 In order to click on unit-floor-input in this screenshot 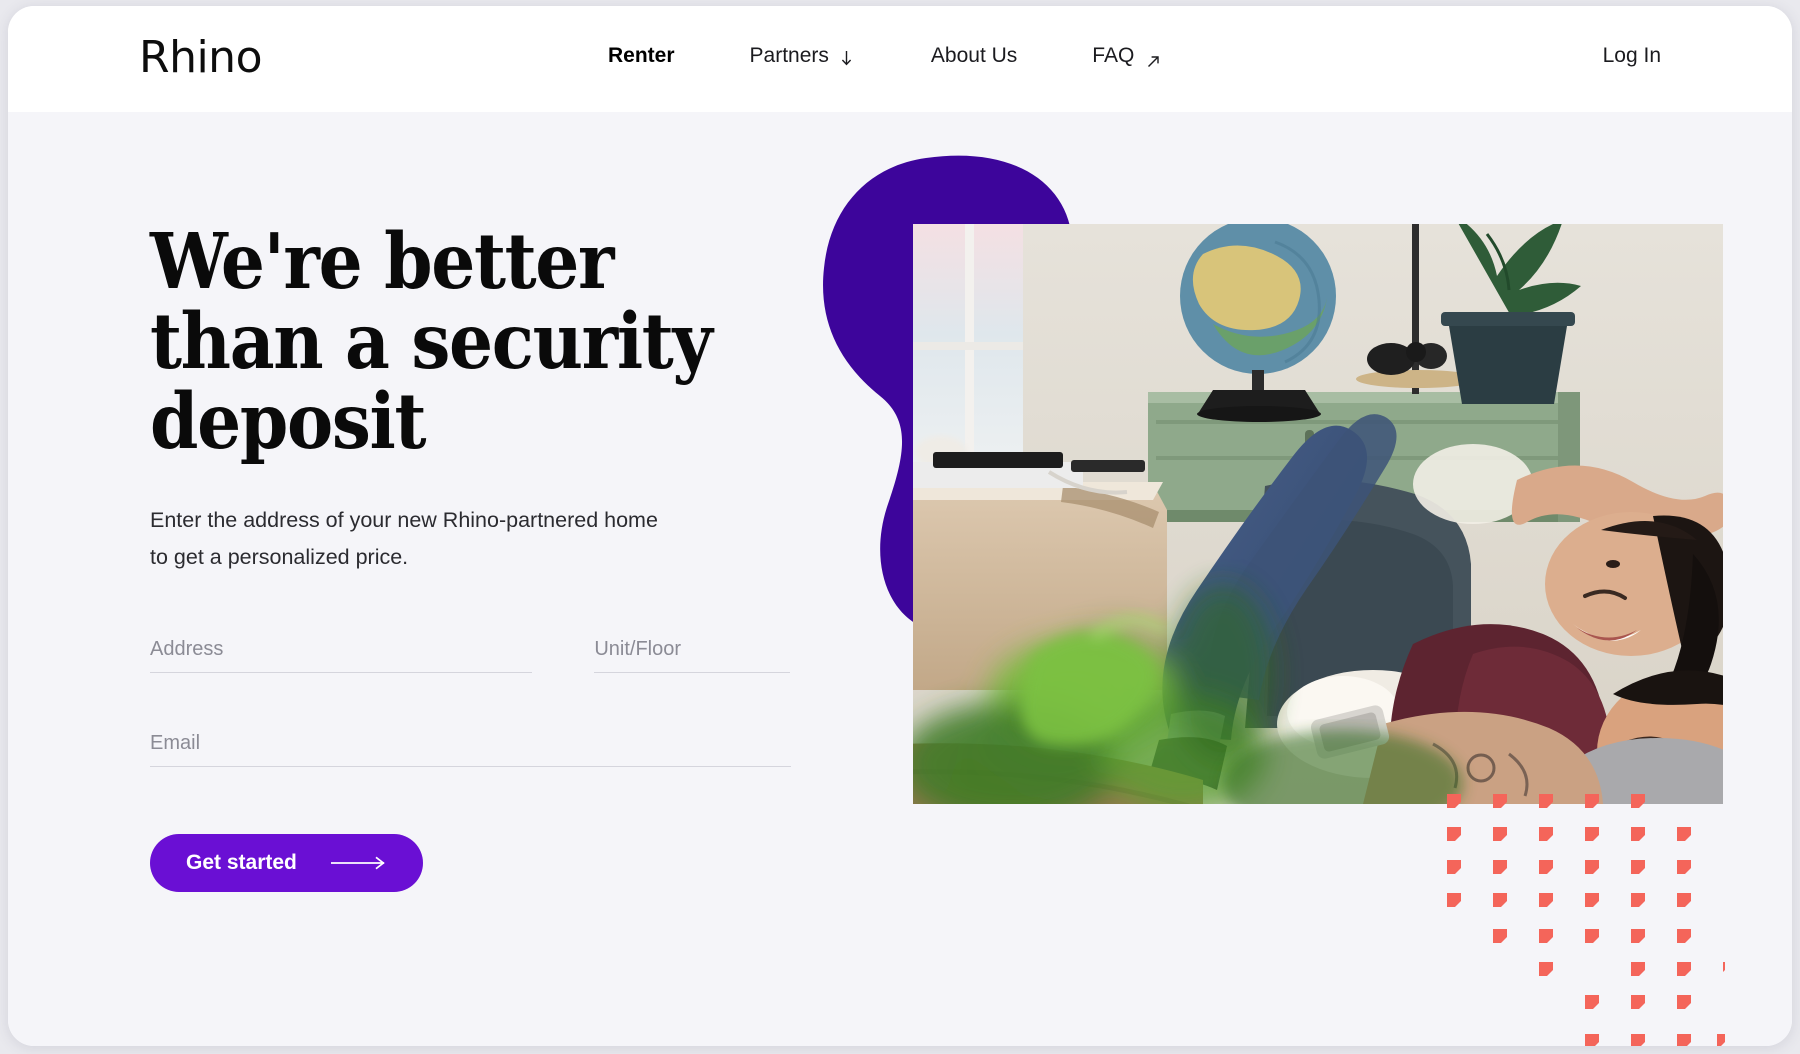, I will do `click(692, 650)`.